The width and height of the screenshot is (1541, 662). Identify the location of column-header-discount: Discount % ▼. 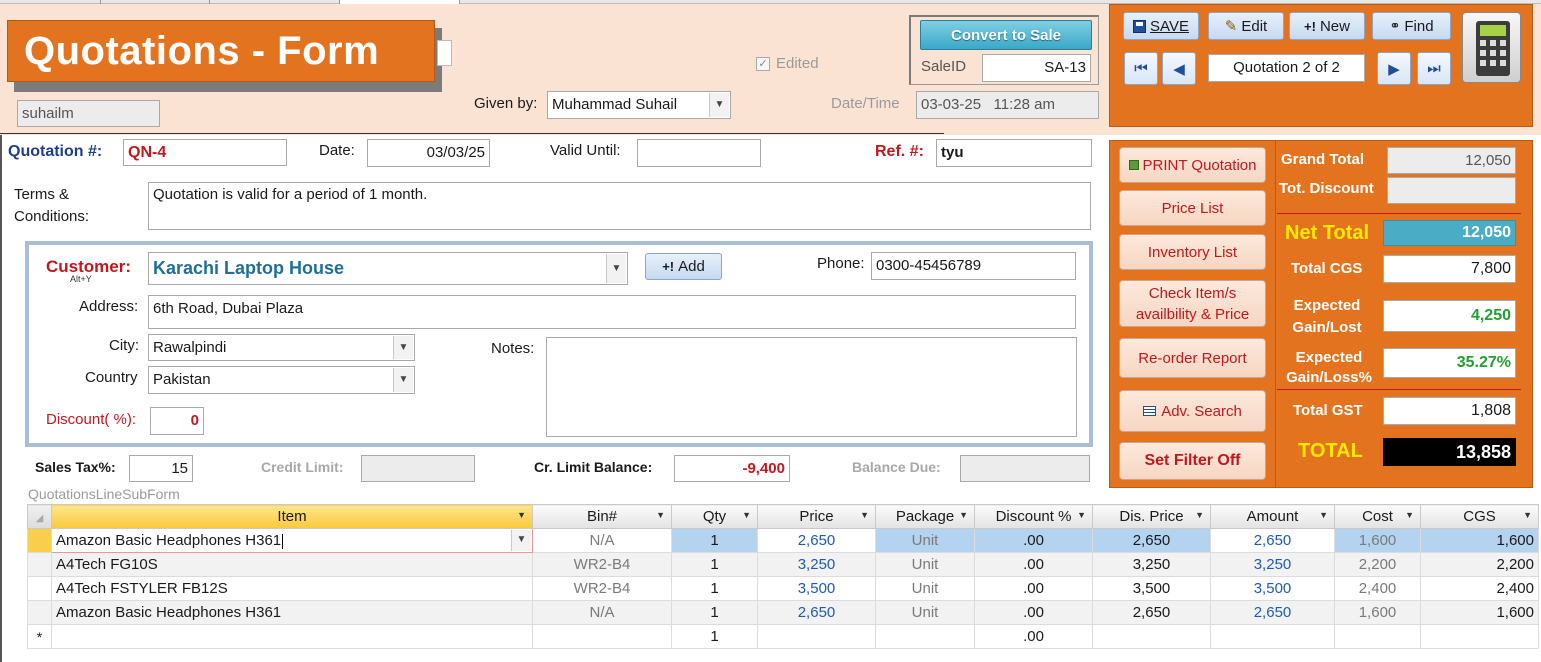
(1033, 516).